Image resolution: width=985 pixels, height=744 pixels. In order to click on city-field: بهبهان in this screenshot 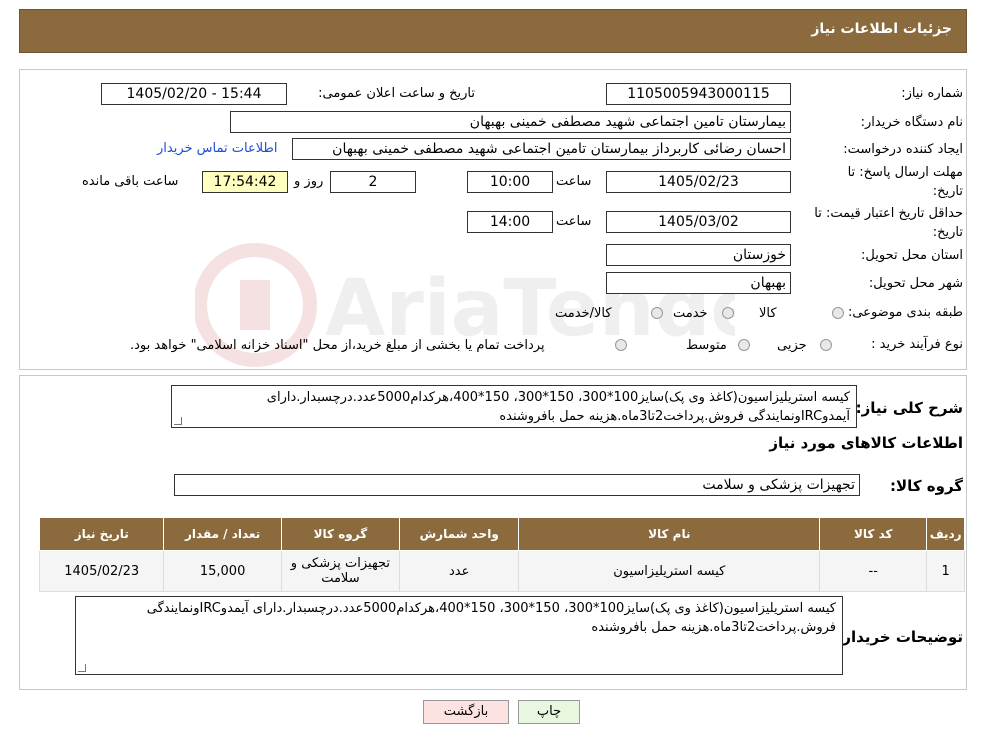, I will do `click(698, 283)`.